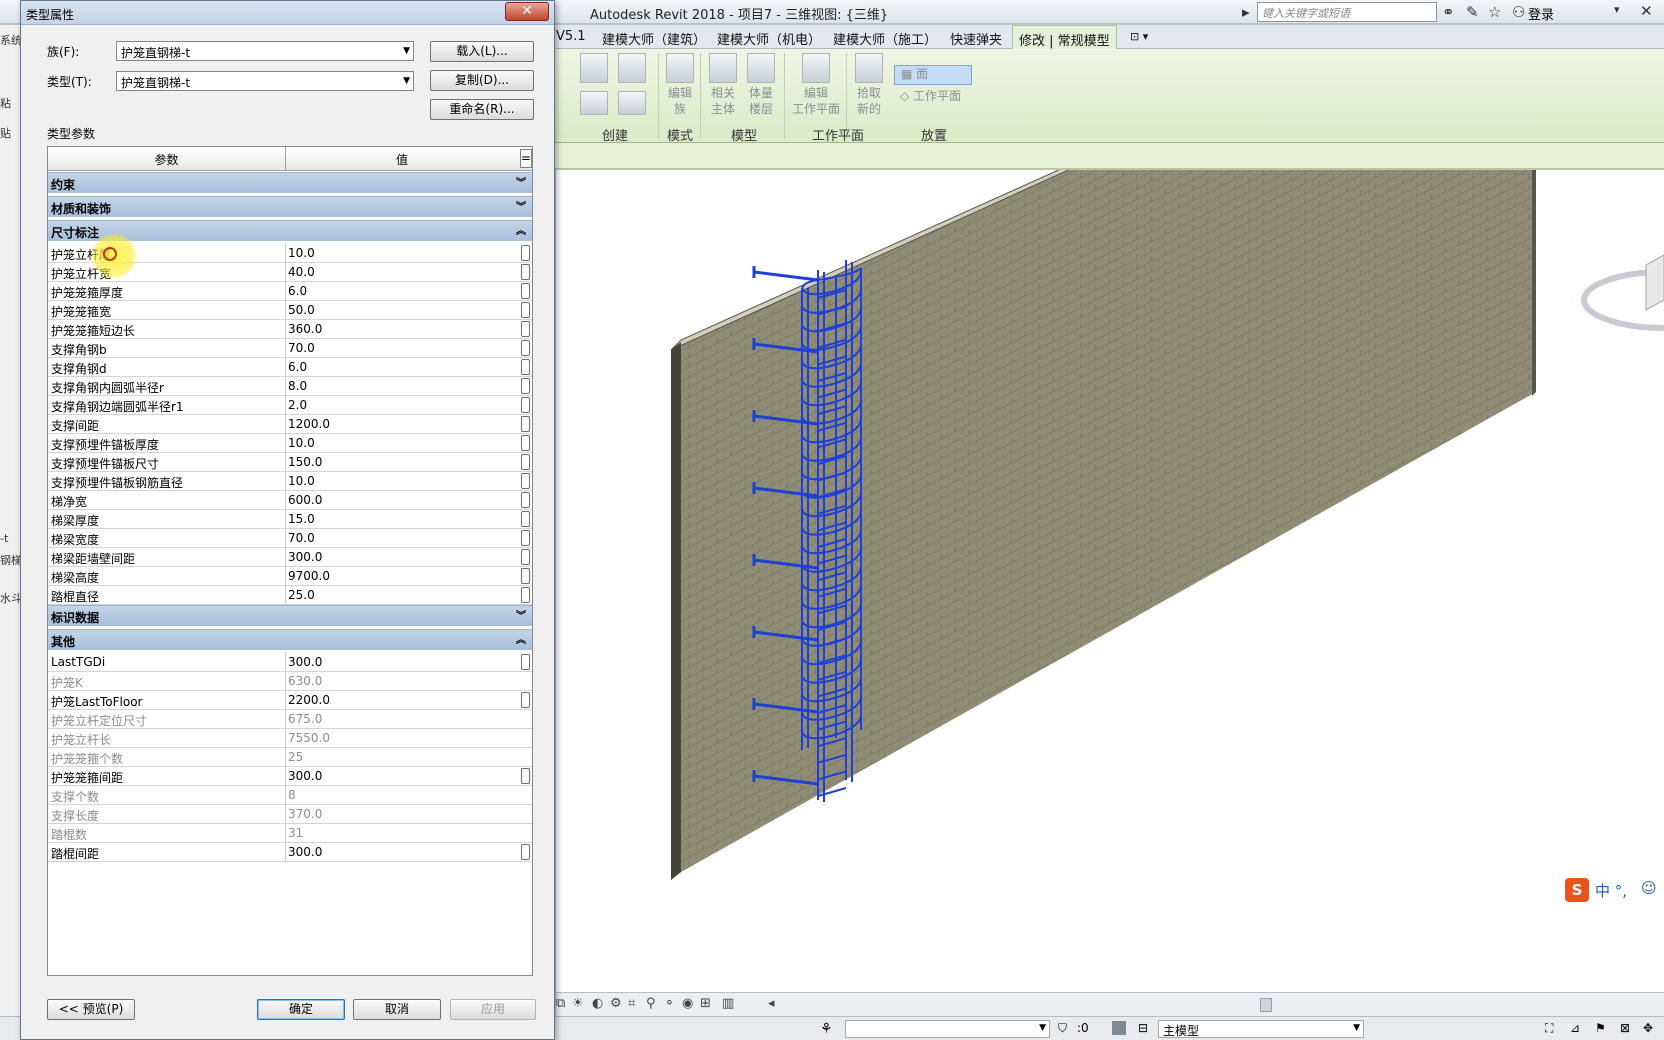  Describe the element at coordinates (631, 1003) in the screenshot. I see `crop-icon: ⌗` at that location.